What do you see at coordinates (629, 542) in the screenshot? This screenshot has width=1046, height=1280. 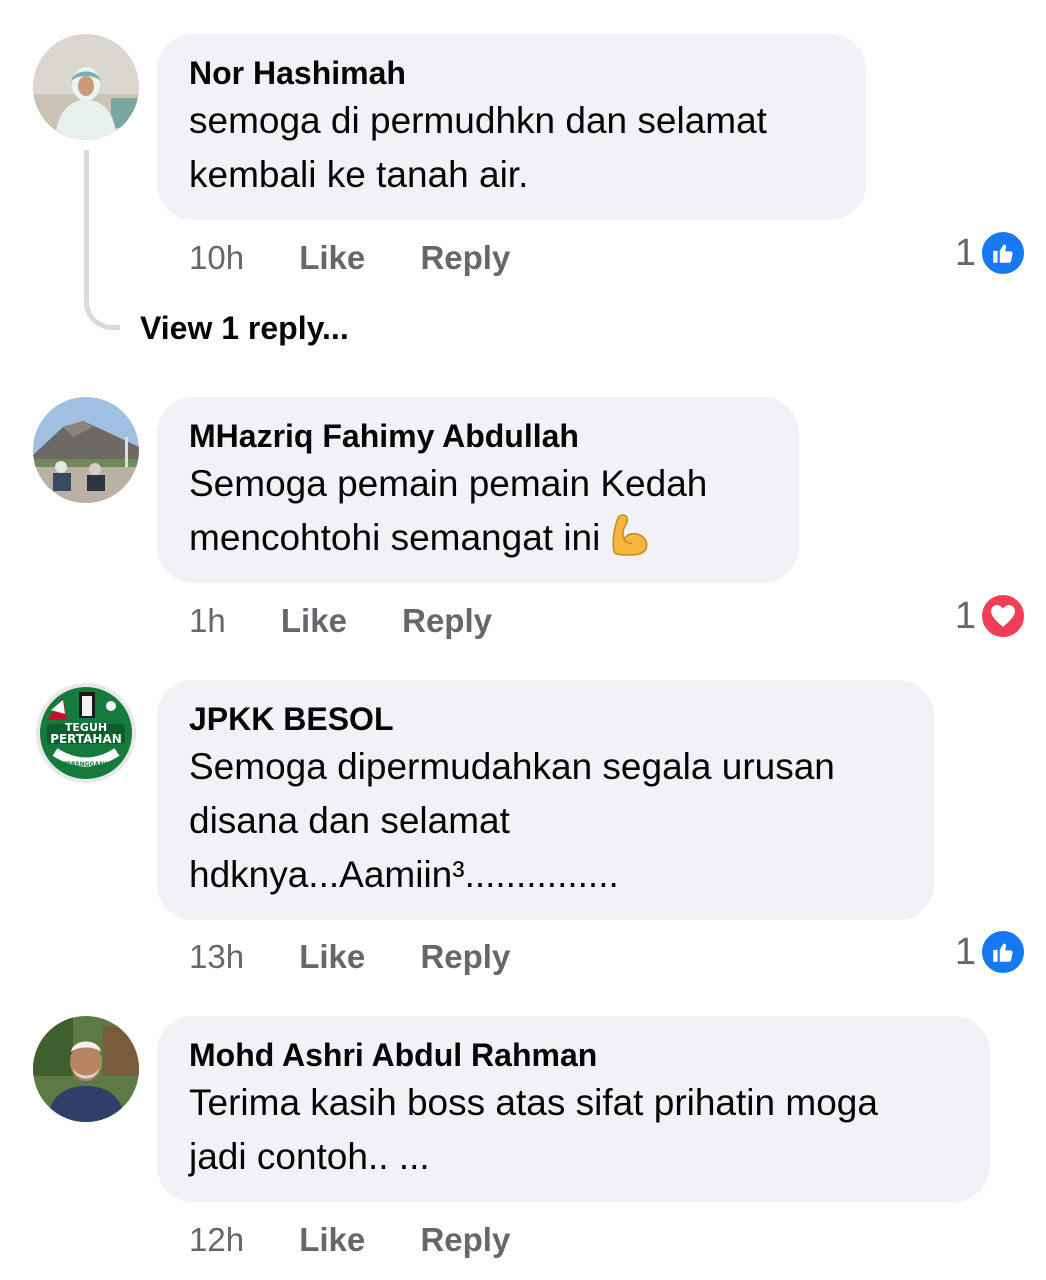 I see `flexed-biceps-emoji` at bounding box center [629, 542].